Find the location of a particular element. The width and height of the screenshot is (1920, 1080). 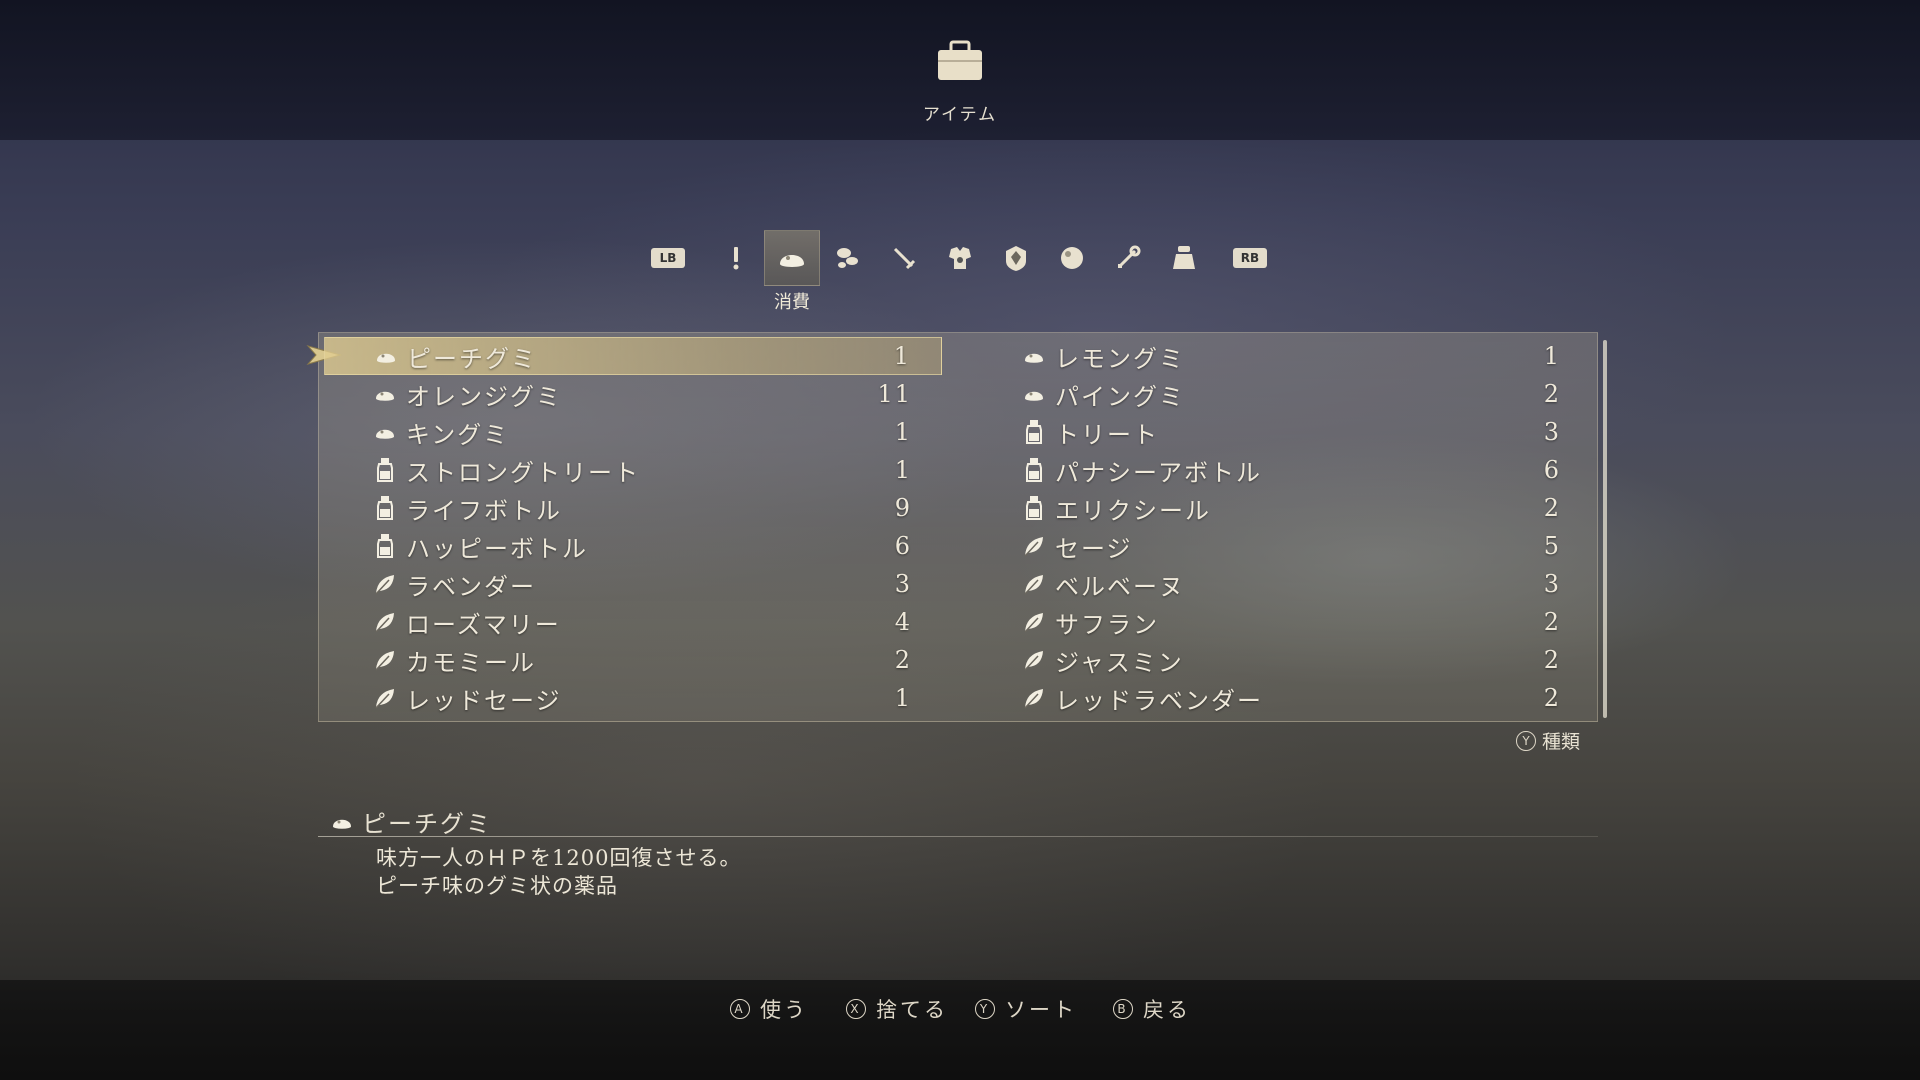

b-button-icon: B is located at coordinates (1123, 1009).